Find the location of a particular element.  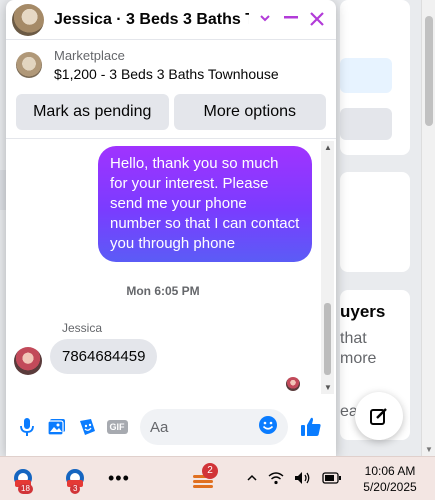

listing-title: $1,200 - 3 Beds 3 Baths Townhouse is located at coordinates (166, 74).